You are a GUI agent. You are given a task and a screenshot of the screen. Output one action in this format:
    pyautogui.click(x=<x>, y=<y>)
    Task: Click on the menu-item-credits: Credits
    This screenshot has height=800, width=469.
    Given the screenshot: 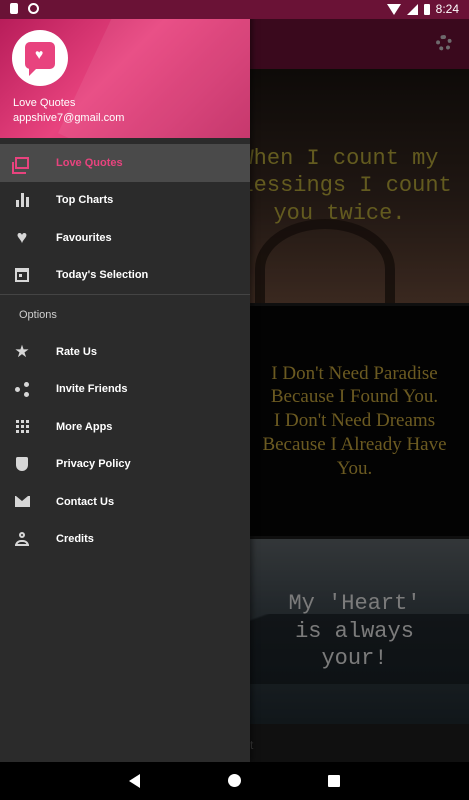 What is the action you would take?
    pyautogui.click(x=125, y=540)
    